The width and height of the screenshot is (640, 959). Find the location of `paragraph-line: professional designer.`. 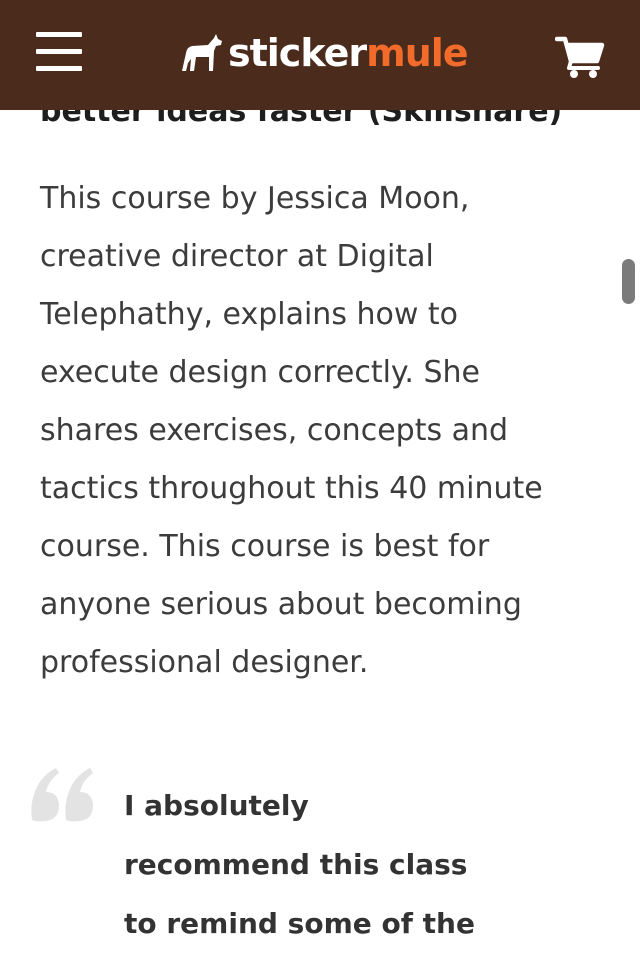

paragraph-line: professional designer. is located at coordinates (204, 662).